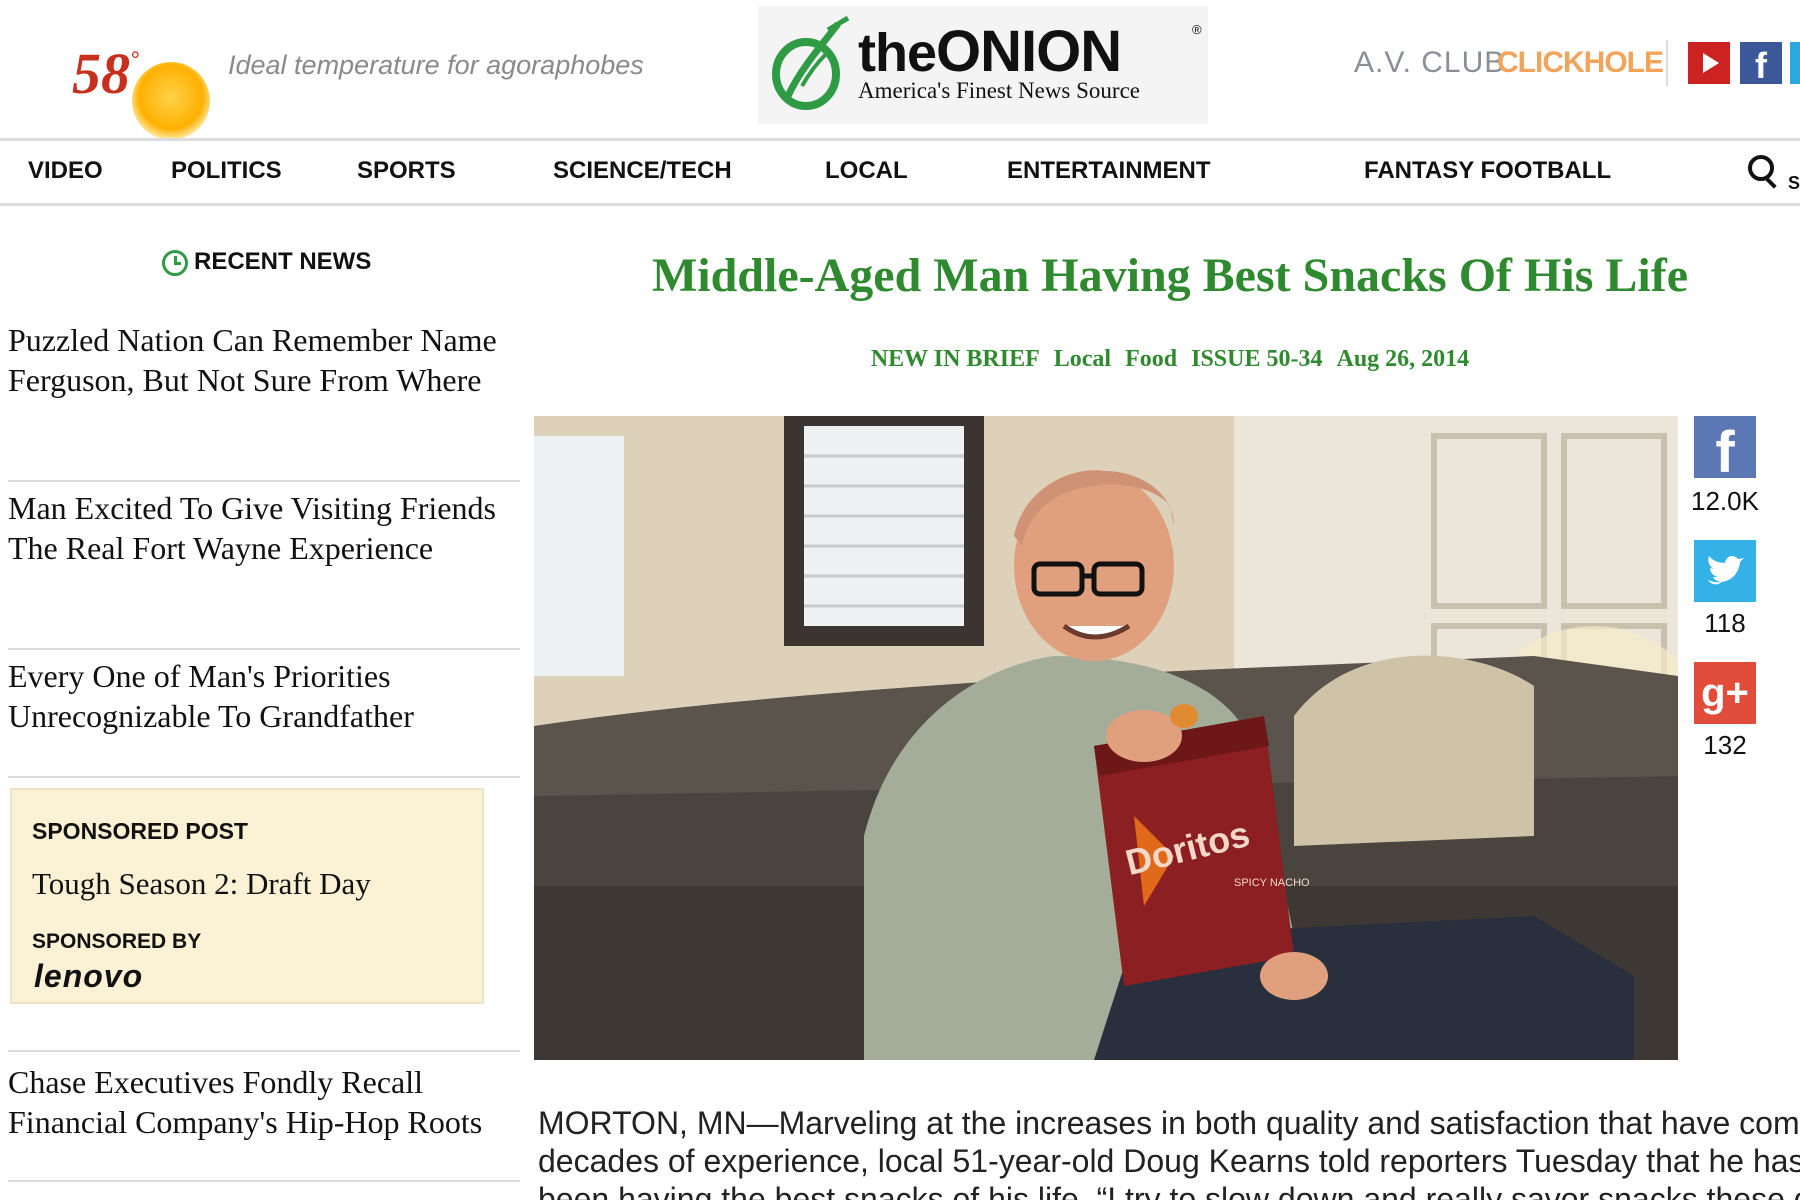 The image size is (1800, 1200). I want to click on twitter-bird-icon, so click(1726, 570).